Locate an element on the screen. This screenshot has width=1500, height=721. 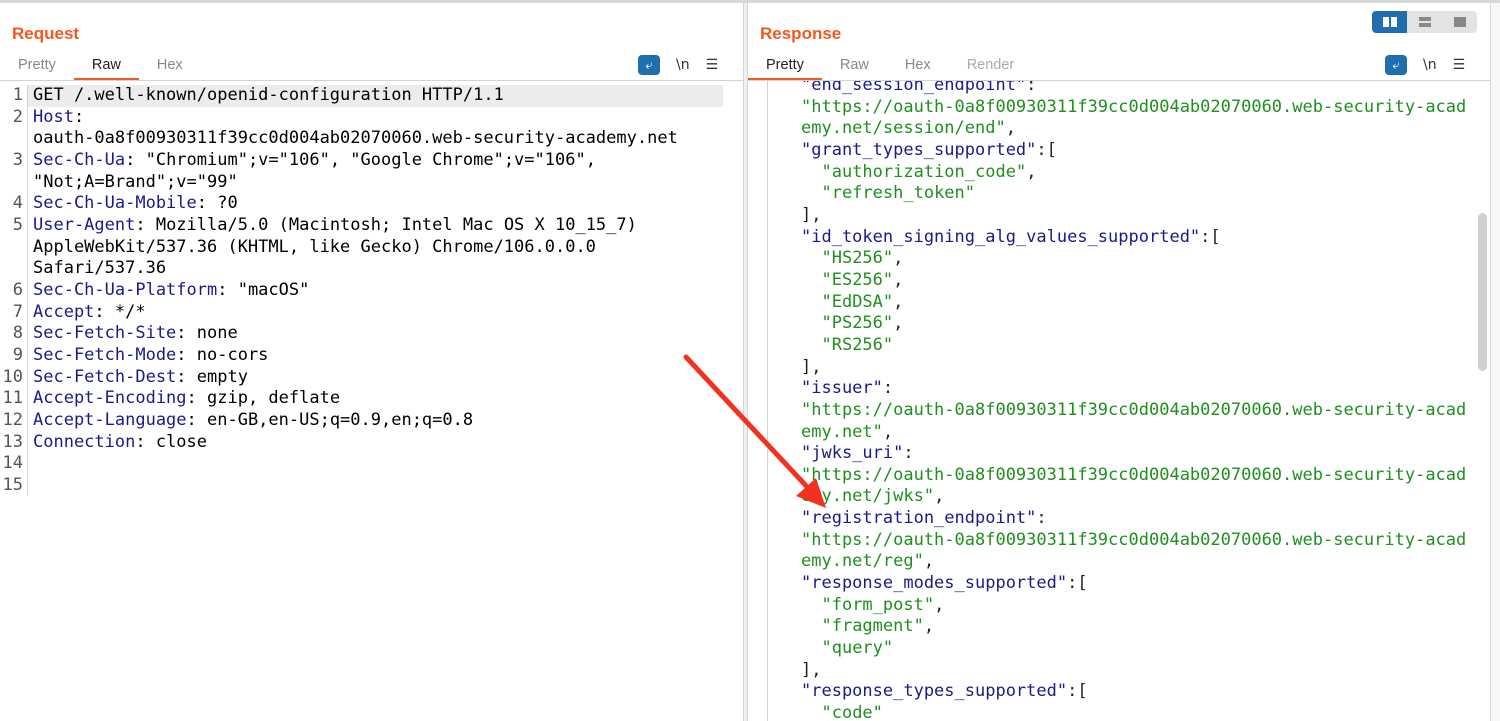
line-number: 8 is located at coordinates (14, 334).